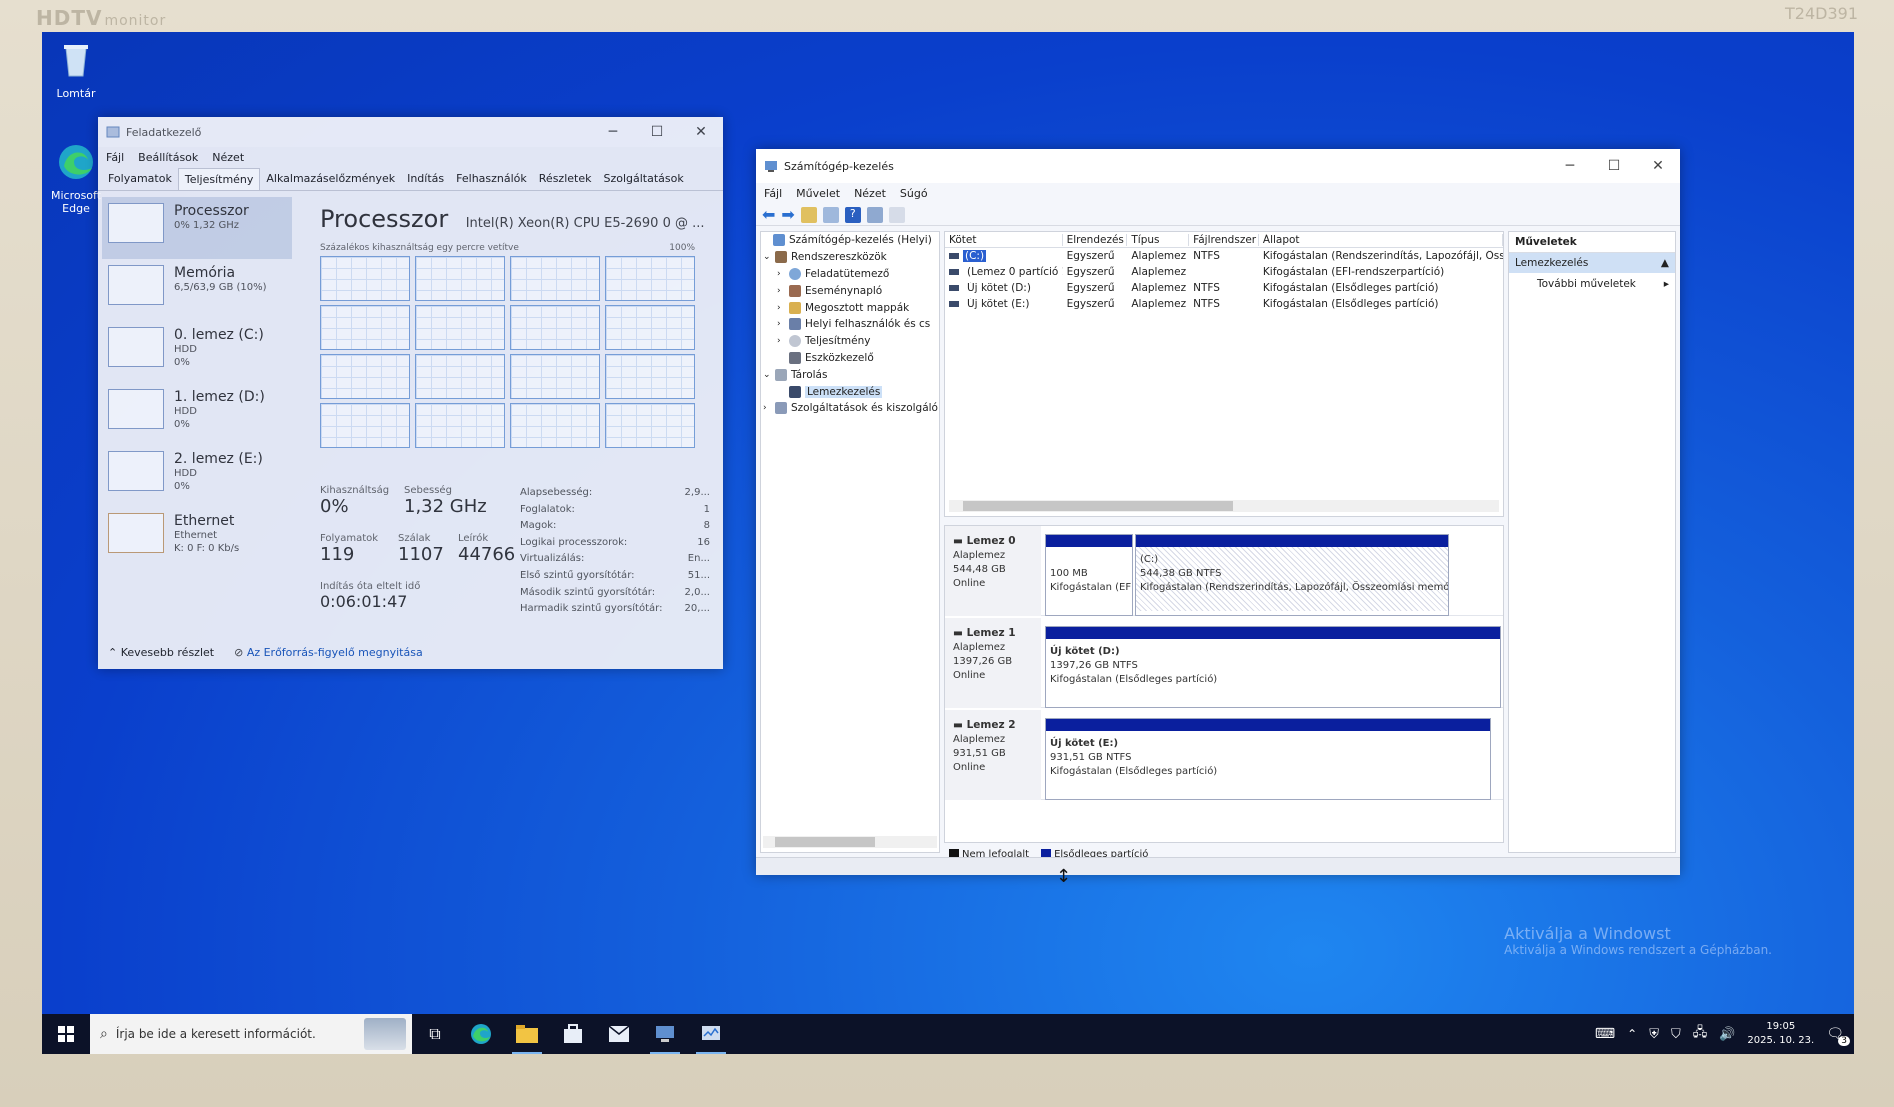 The height and width of the screenshot is (1107, 1894). I want to click on col-header: Fájlrendszer, so click(1224, 239).